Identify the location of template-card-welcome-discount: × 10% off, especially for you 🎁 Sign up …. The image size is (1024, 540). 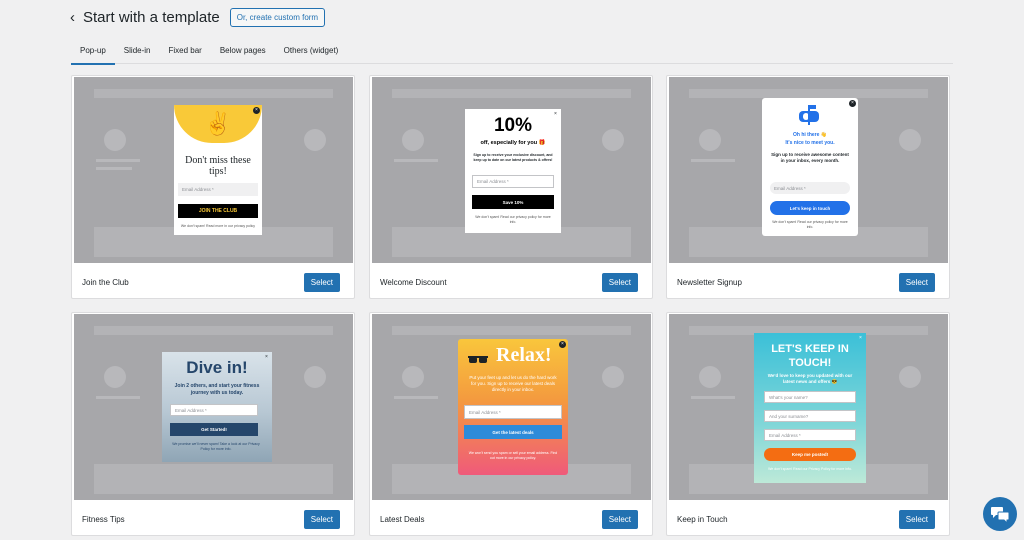
(511, 187).